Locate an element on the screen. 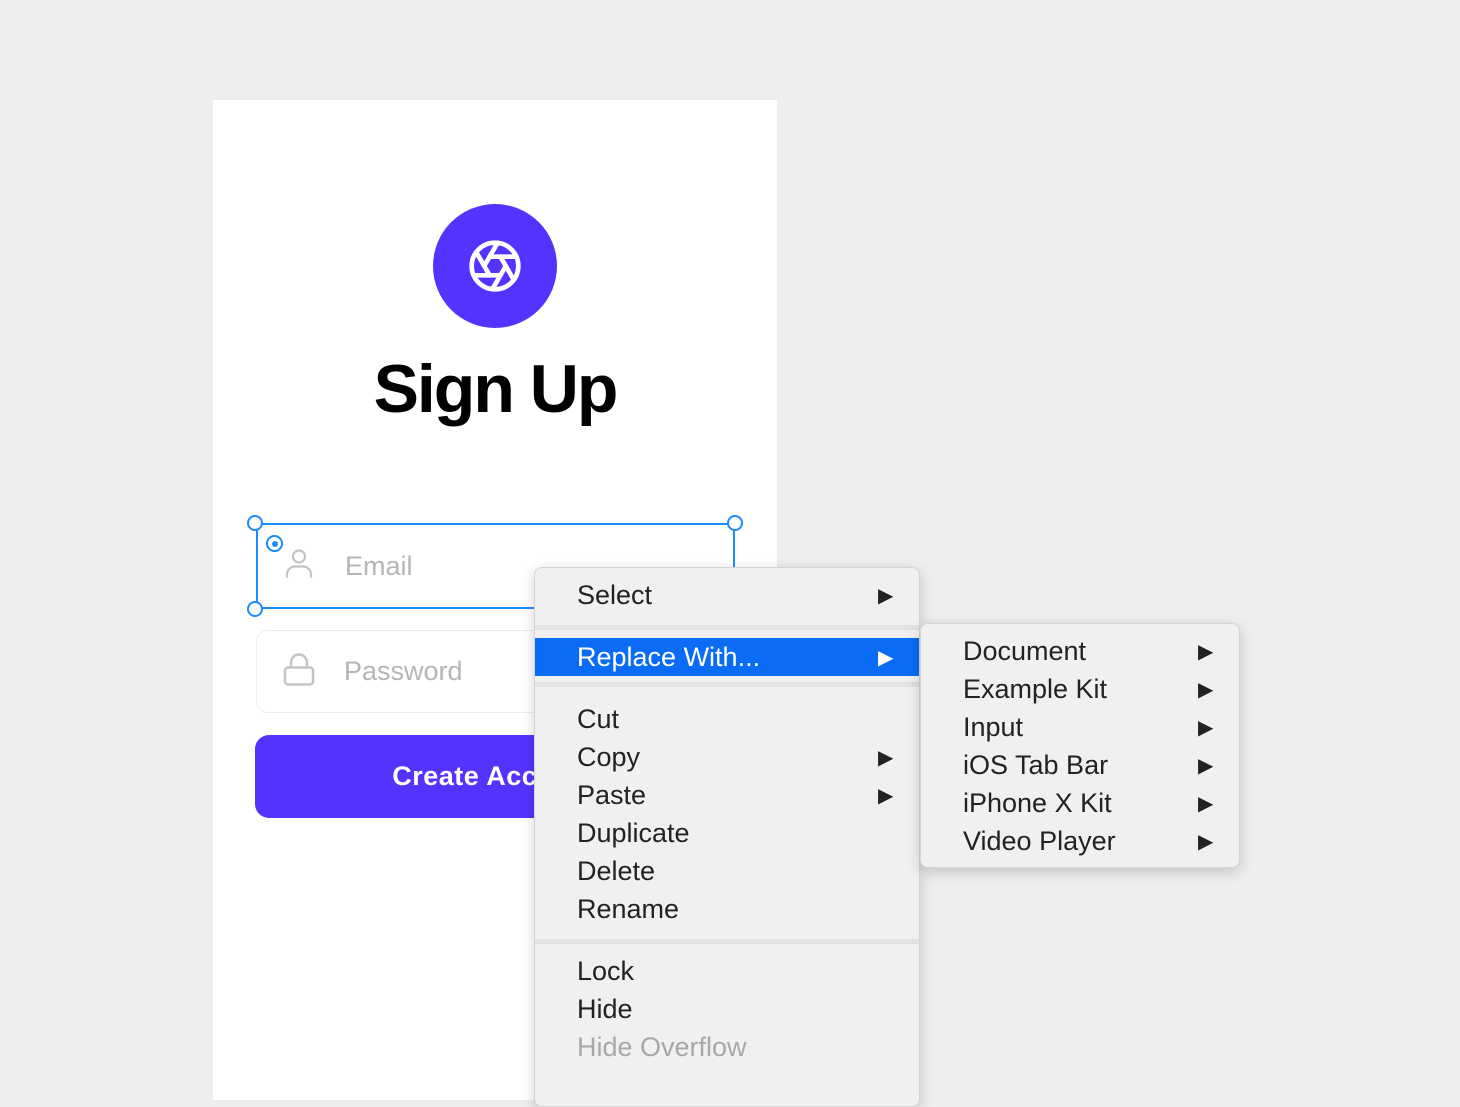 Image resolution: width=1460 pixels, height=1107 pixels. menu-item-label: Copy is located at coordinates (609, 756).